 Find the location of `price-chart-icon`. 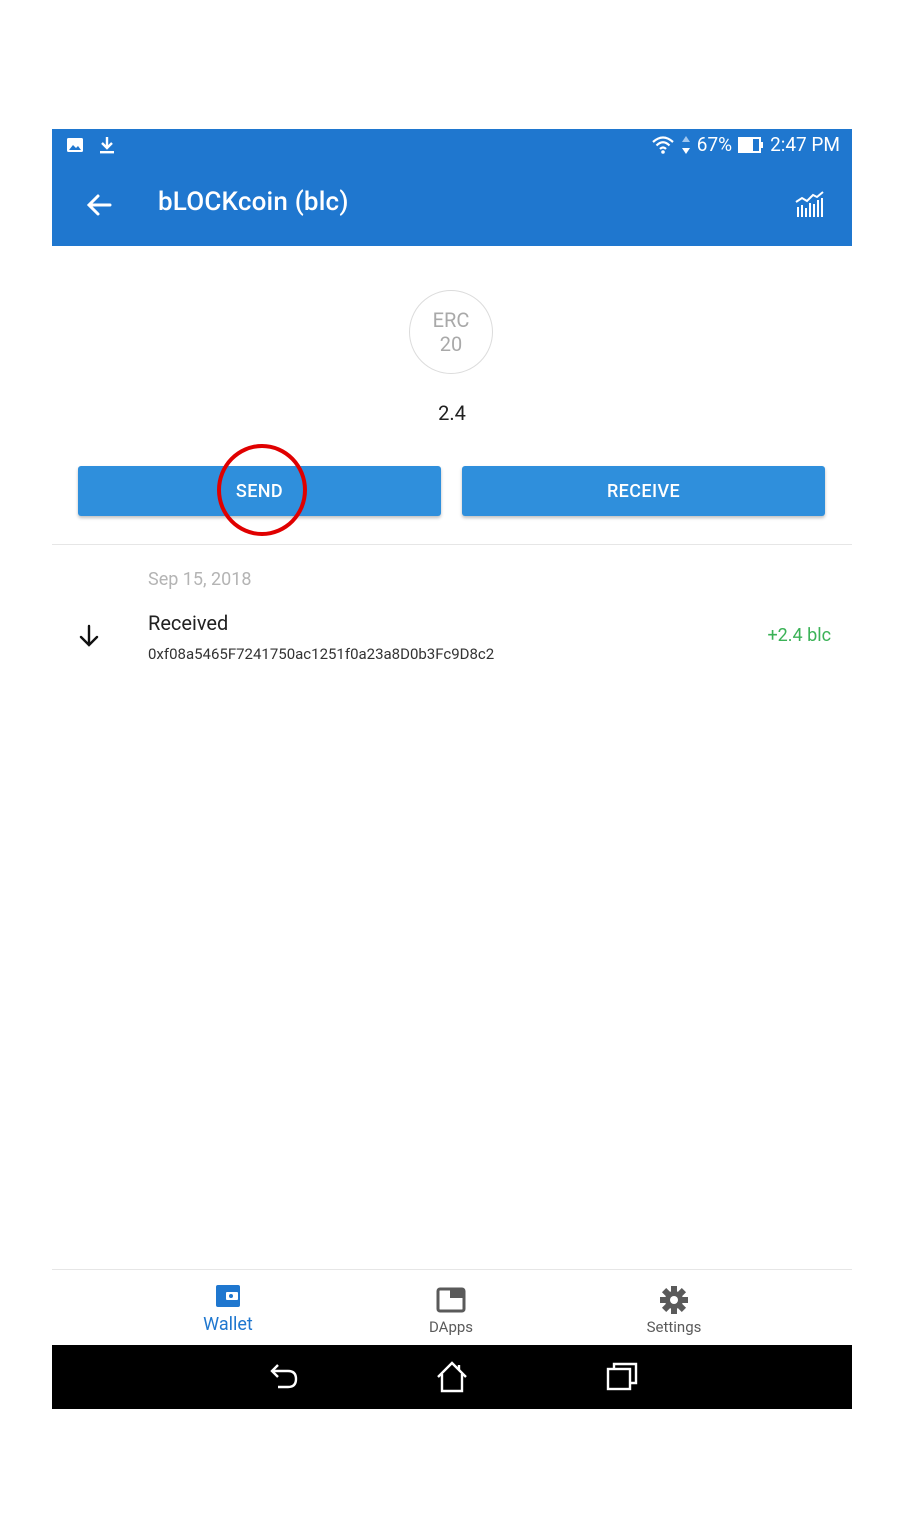

price-chart-icon is located at coordinates (809, 204).